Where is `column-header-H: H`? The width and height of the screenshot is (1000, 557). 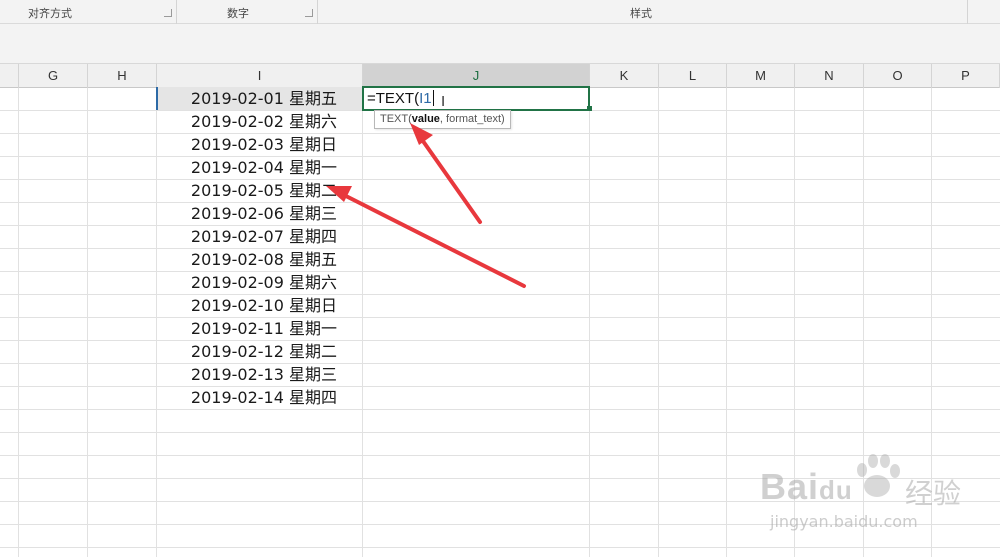 column-header-H: H is located at coordinates (122, 76).